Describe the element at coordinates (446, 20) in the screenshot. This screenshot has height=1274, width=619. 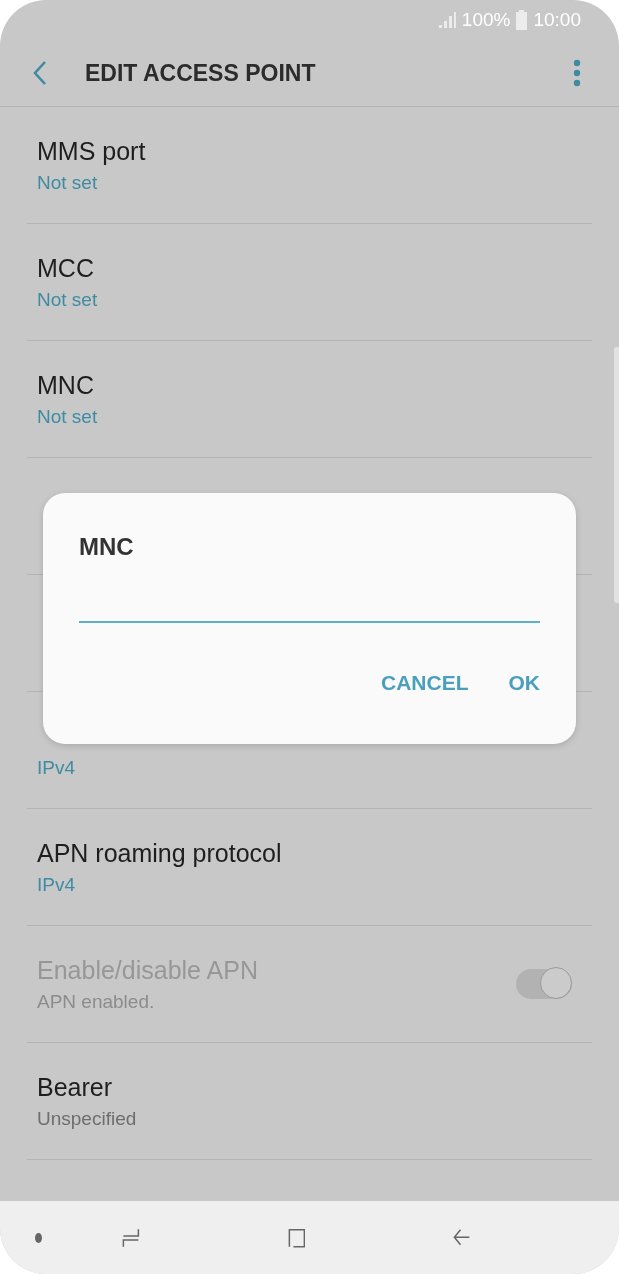
I see `signal-icon` at that location.